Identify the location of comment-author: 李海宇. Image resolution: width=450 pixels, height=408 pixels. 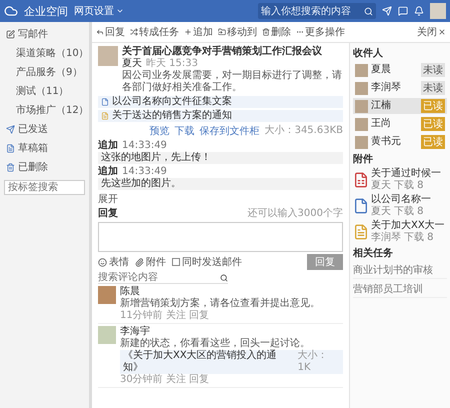
(135, 332).